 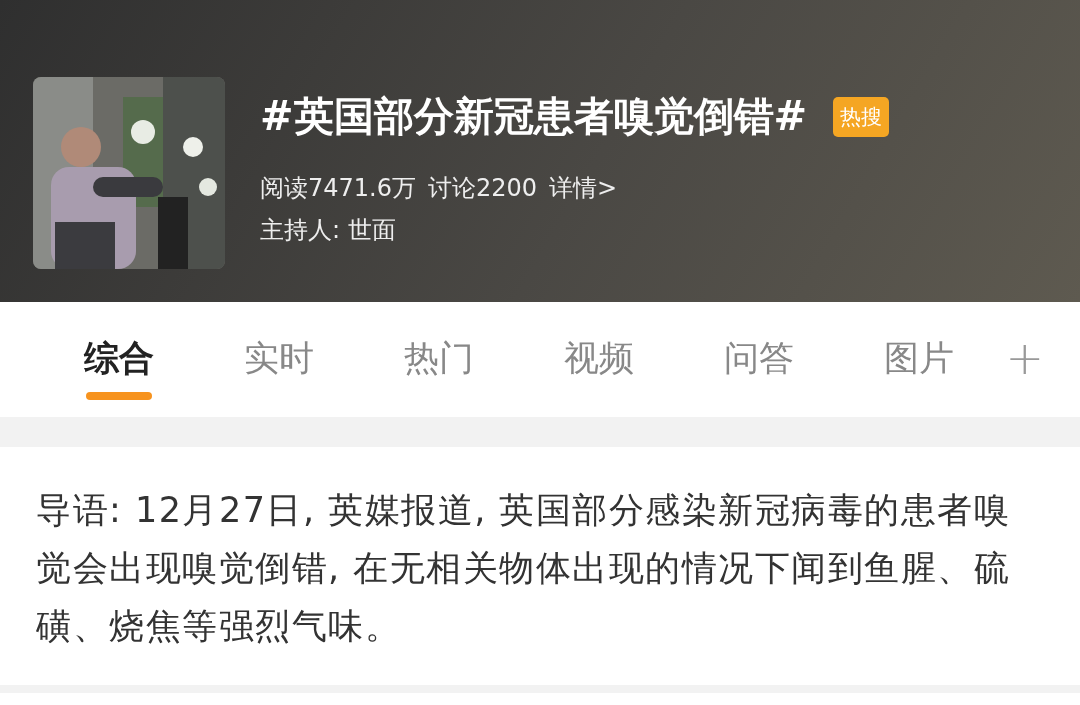 What do you see at coordinates (1024, 358) in the screenshot?
I see `add-tab-button: +` at bounding box center [1024, 358].